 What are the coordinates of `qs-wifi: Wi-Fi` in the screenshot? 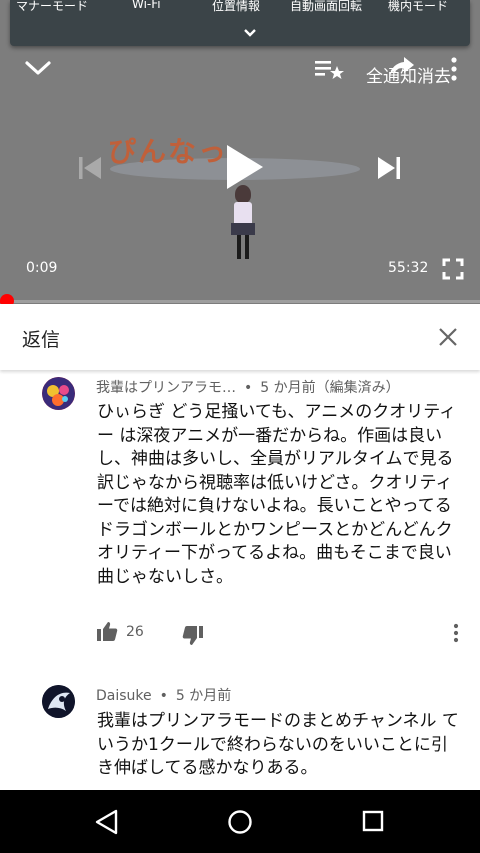 It's located at (146, 6).